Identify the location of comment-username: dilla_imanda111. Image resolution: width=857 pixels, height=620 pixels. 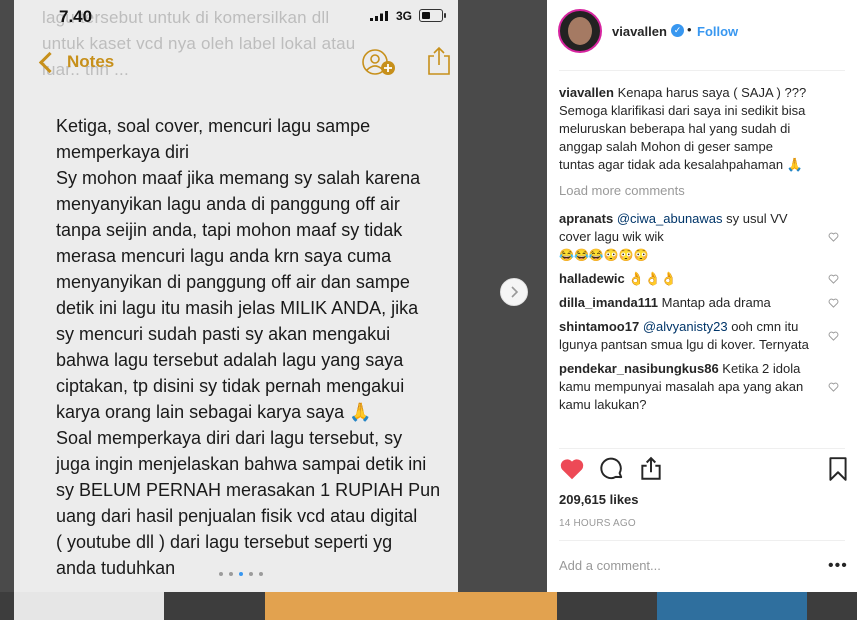
(608, 302).